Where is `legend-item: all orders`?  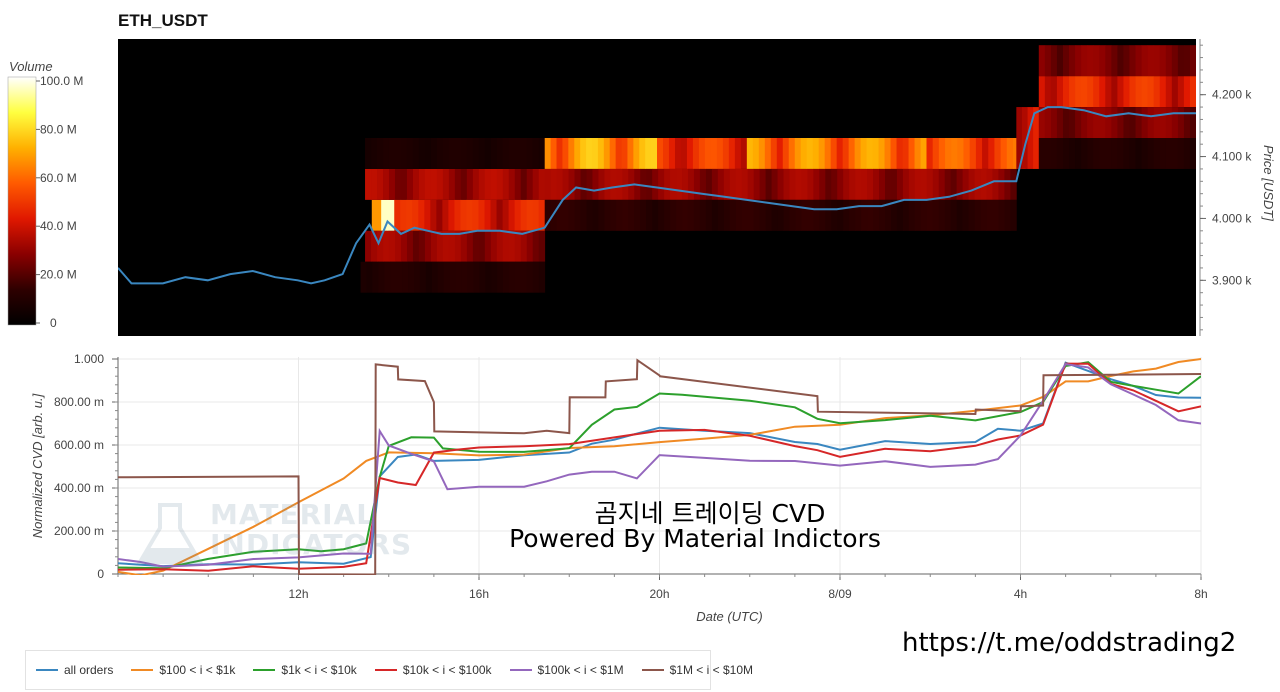
legend-item: all orders is located at coordinates (74, 670).